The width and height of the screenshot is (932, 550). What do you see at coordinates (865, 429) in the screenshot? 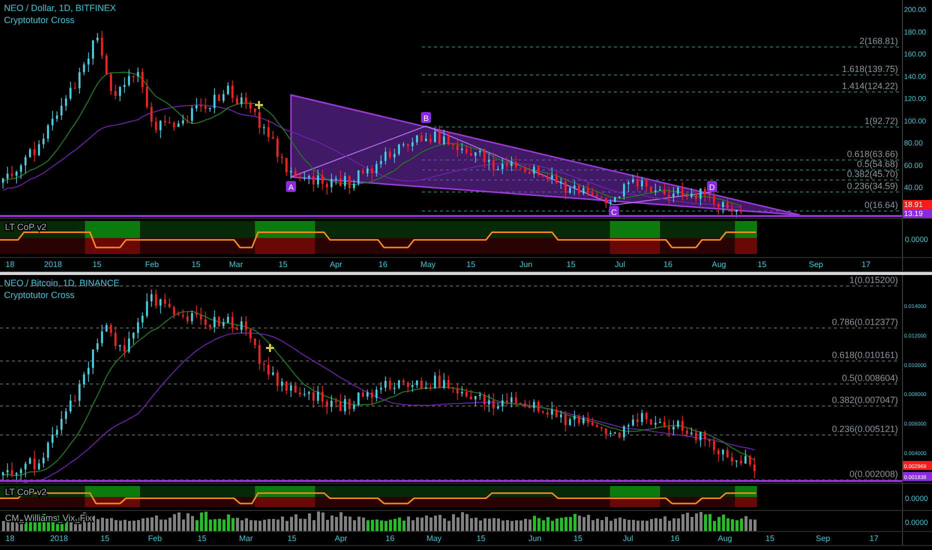
I see `fib-level-label: 0.236(0.005121)` at bounding box center [865, 429].